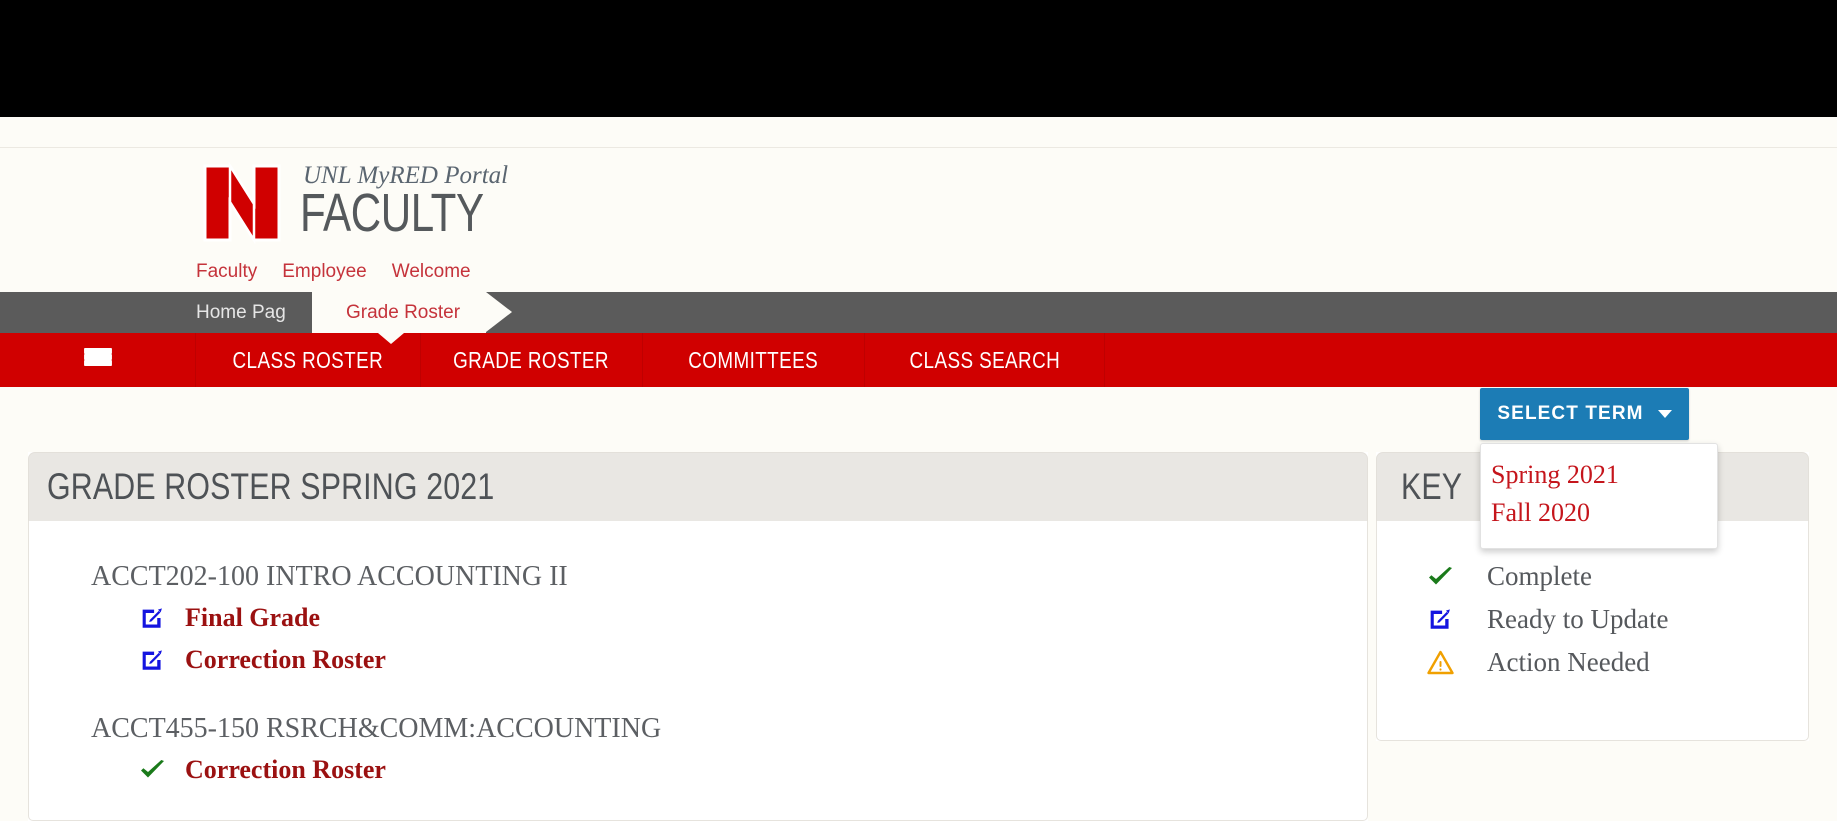 Image resolution: width=1837 pixels, height=821 pixels. What do you see at coordinates (1599, 475) in the screenshot?
I see `term-option-spring-2021: Spring 2021` at bounding box center [1599, 475].